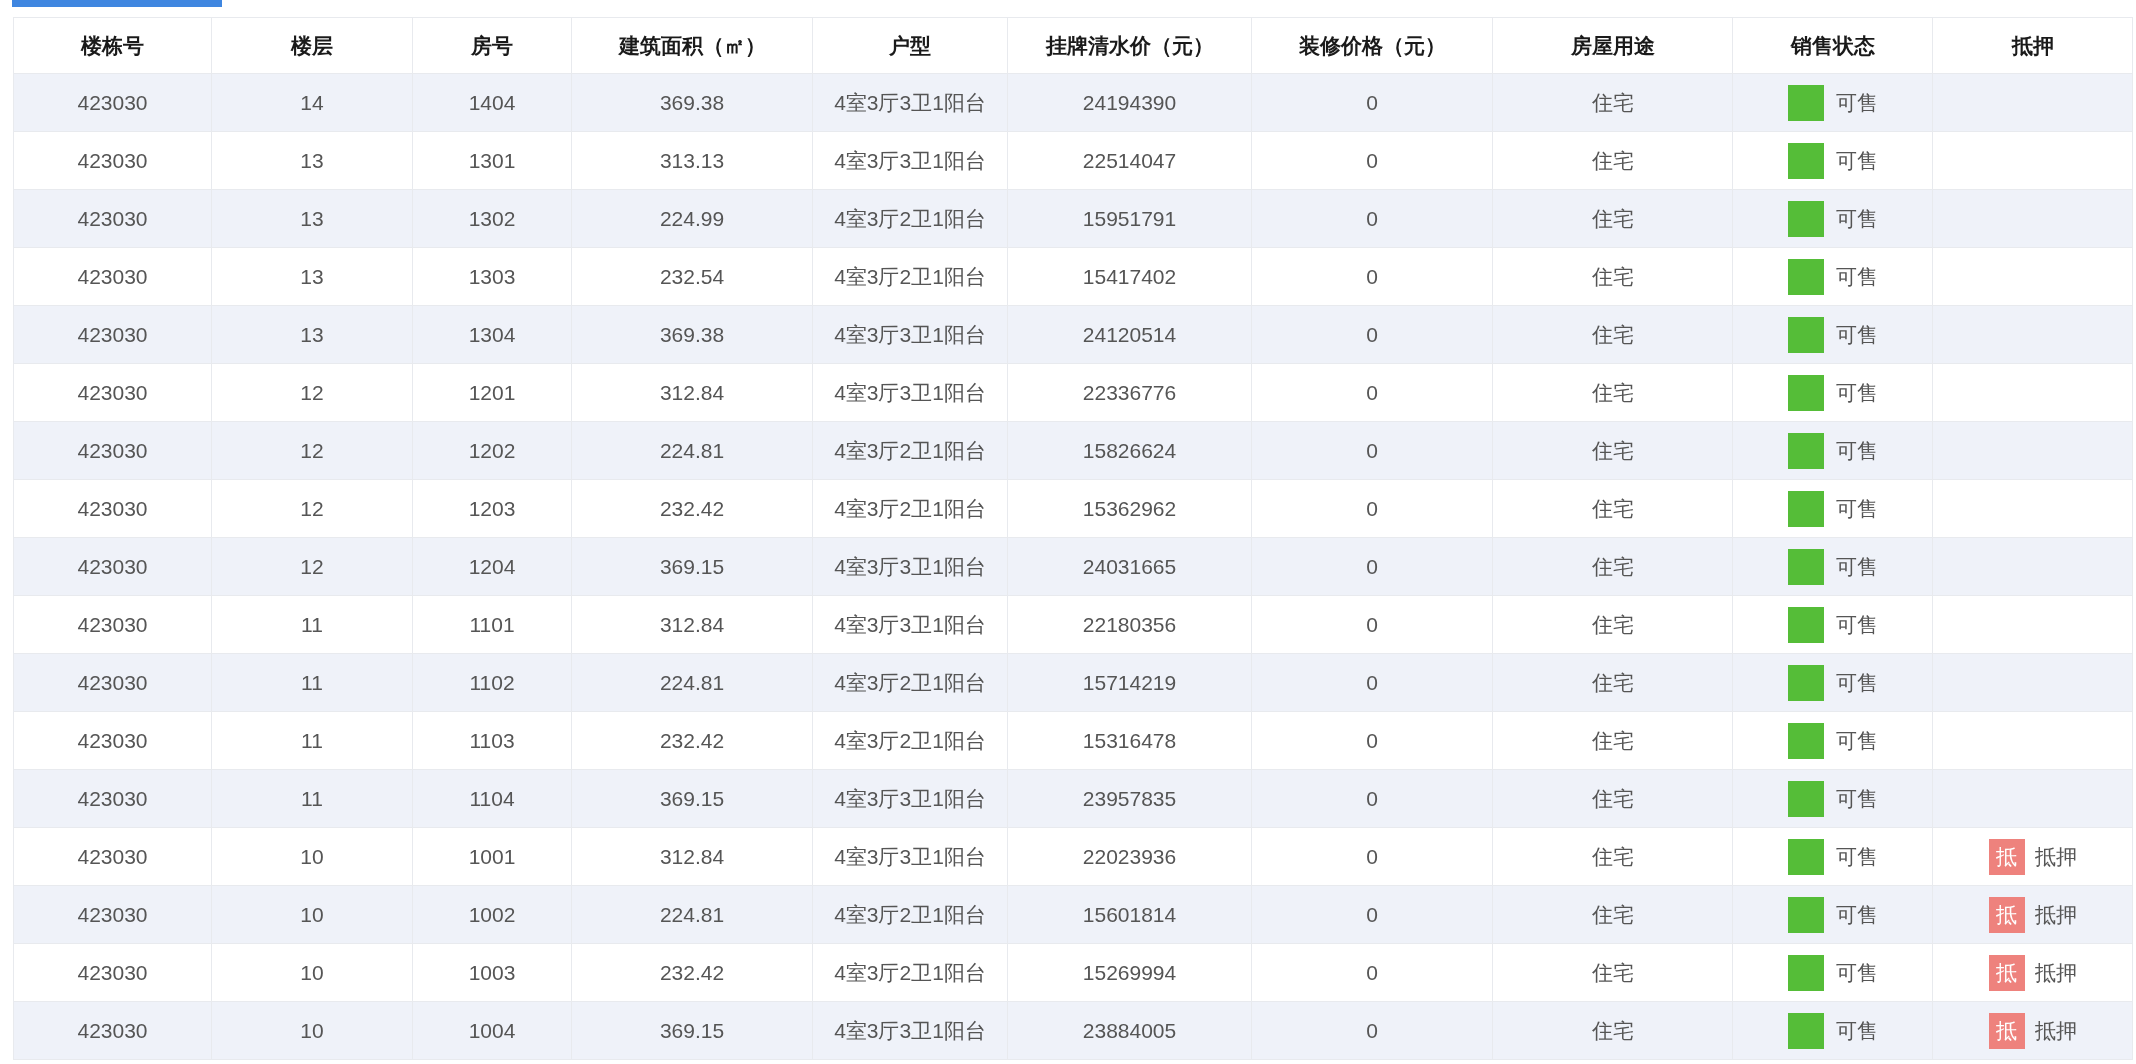 Image resolution: width=2136 pixels, height=1064 pixels. I want to click on column-header: 户型, so click(910, 45).